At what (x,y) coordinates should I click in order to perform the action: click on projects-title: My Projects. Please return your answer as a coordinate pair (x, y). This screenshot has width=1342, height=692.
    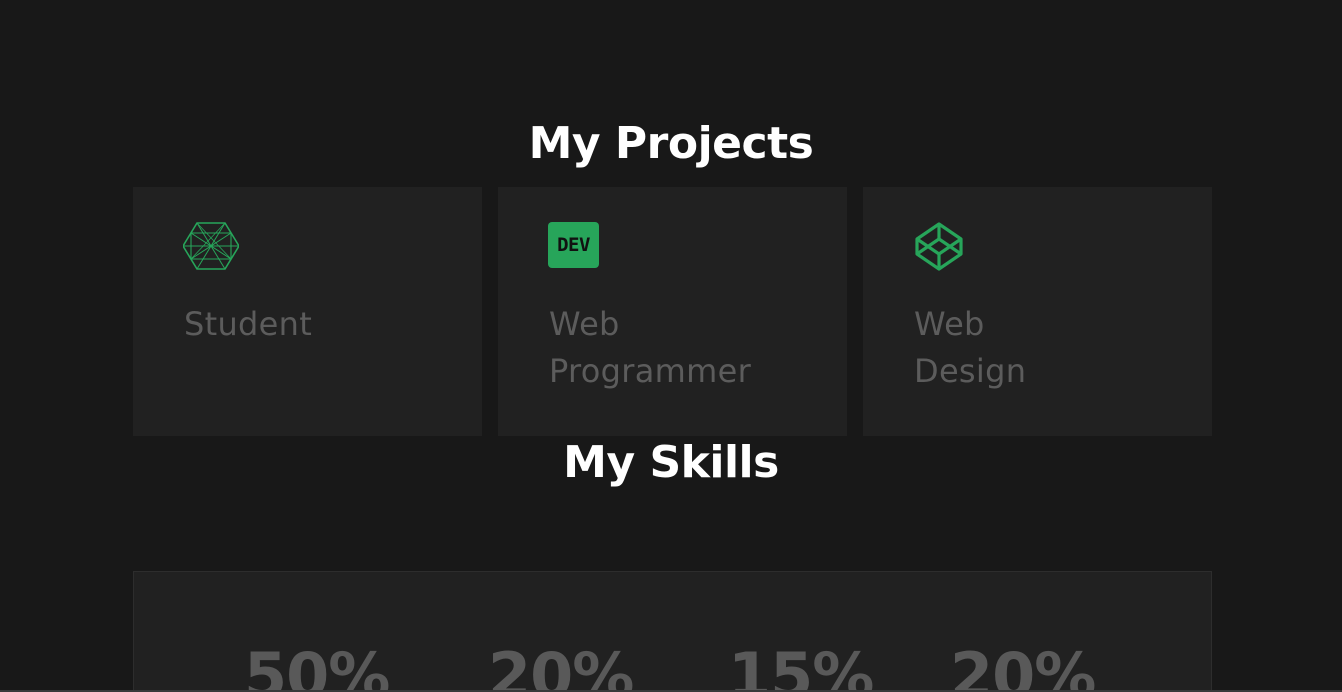
    Looking at the image, I should click on (671, 143).